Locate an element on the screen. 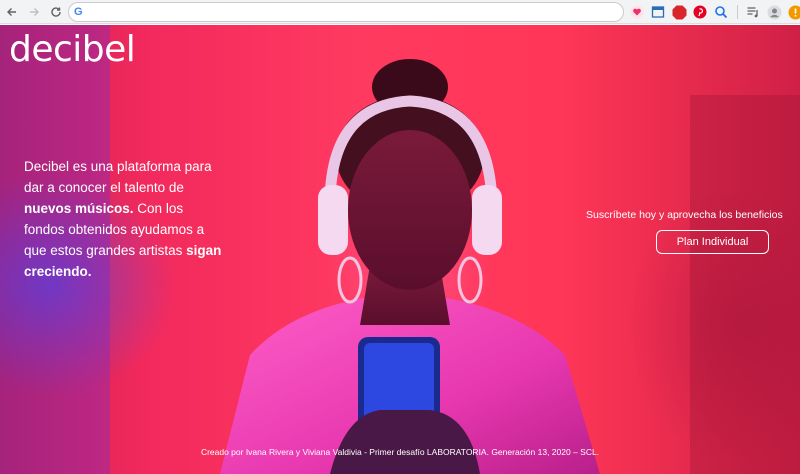 The image size is (800, 474). profile-icon is located at coordinates (774, 12).